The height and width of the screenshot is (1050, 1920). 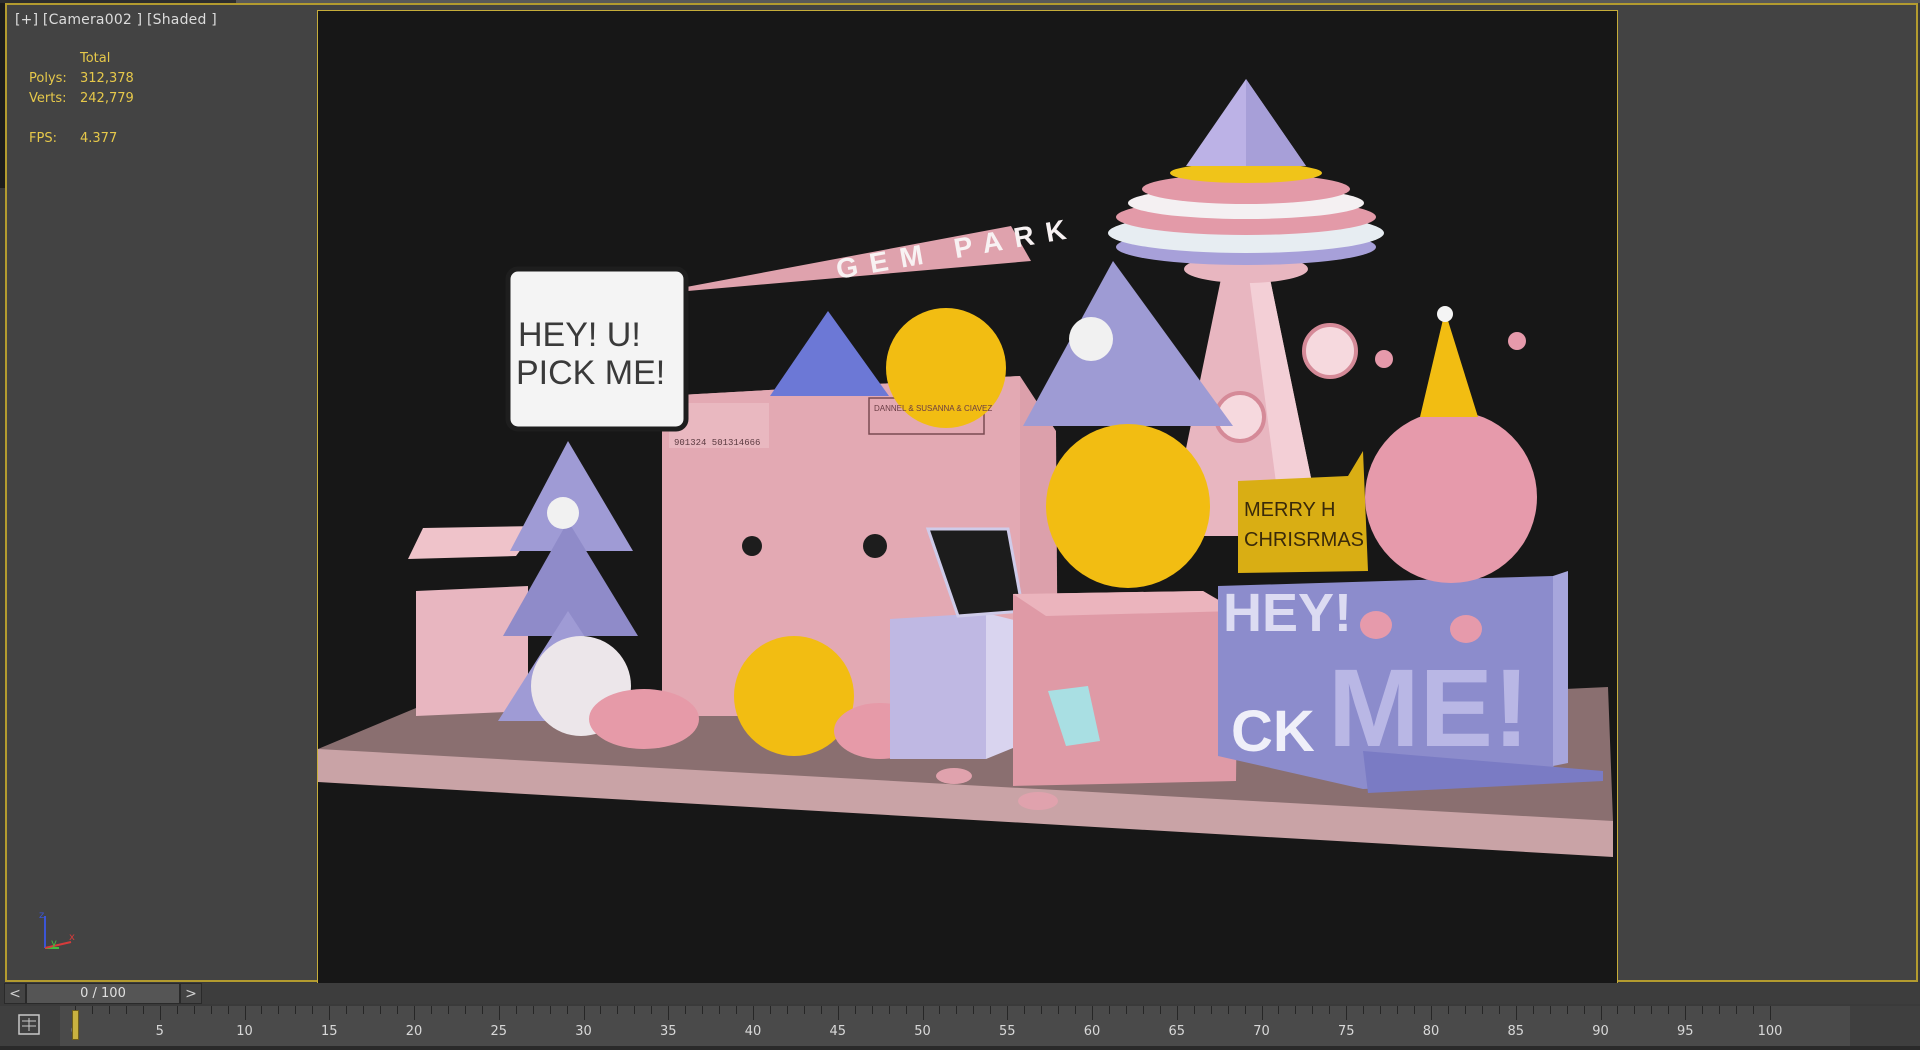 I want to click on polys-label: Polys:, so click(x=48, y=78).